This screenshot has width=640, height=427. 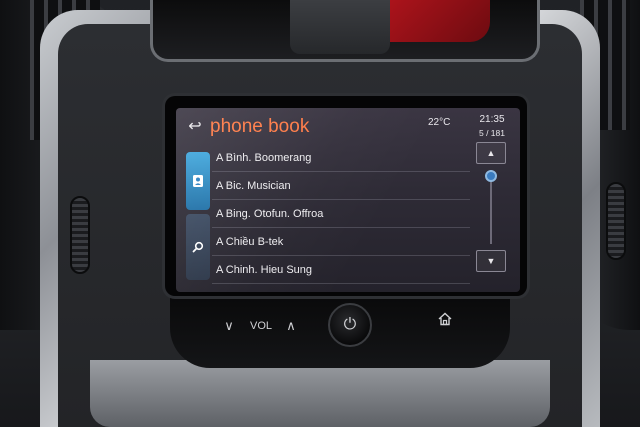 I want to click on tab-search, so click(x=198, y=247).